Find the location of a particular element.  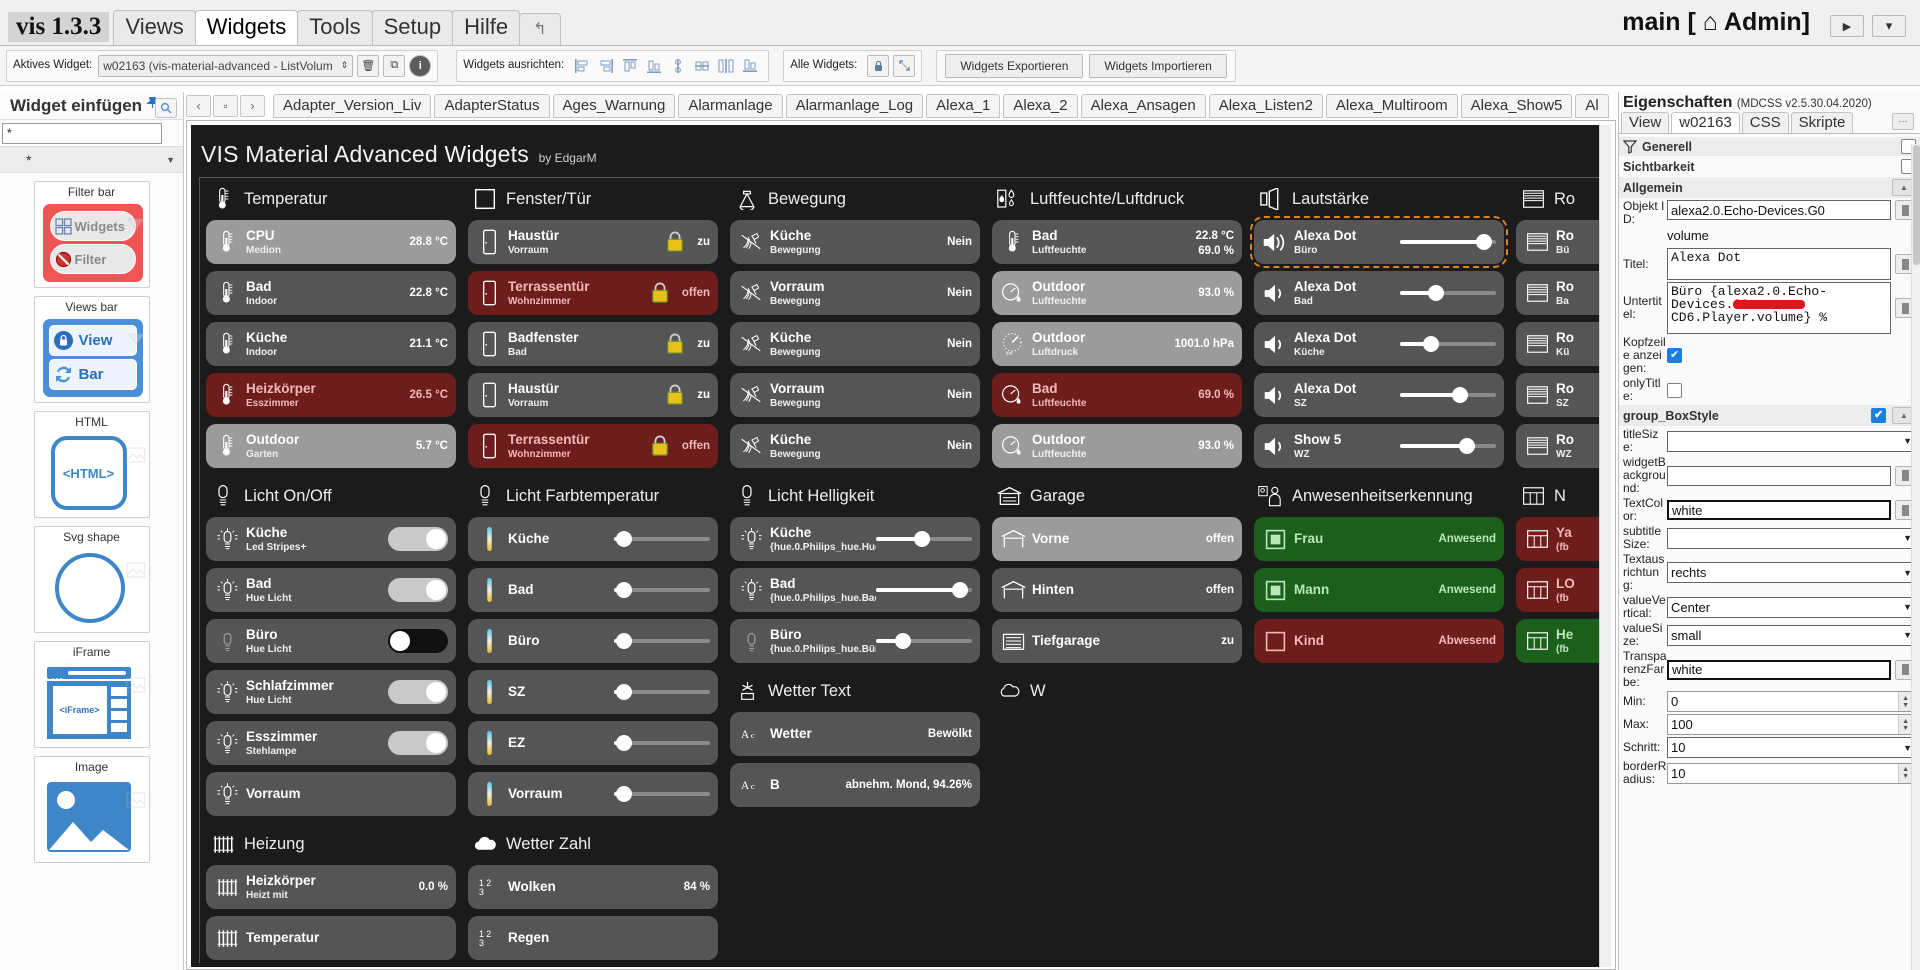

widget-row-selected: Alexa Dot Büro is located at coordinates (1379, 242).